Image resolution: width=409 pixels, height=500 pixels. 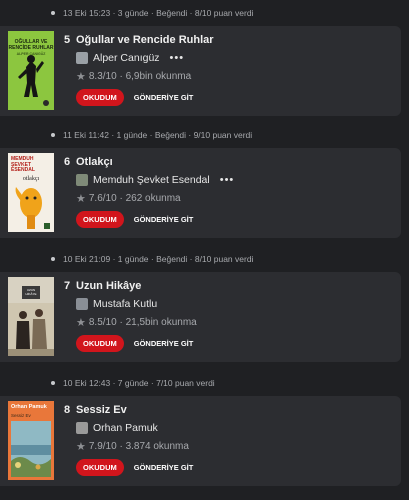 What do you see at coordinates (67, 40) in the screenshot?
I see `rank-number: 5` at bounding box center [67, 40].